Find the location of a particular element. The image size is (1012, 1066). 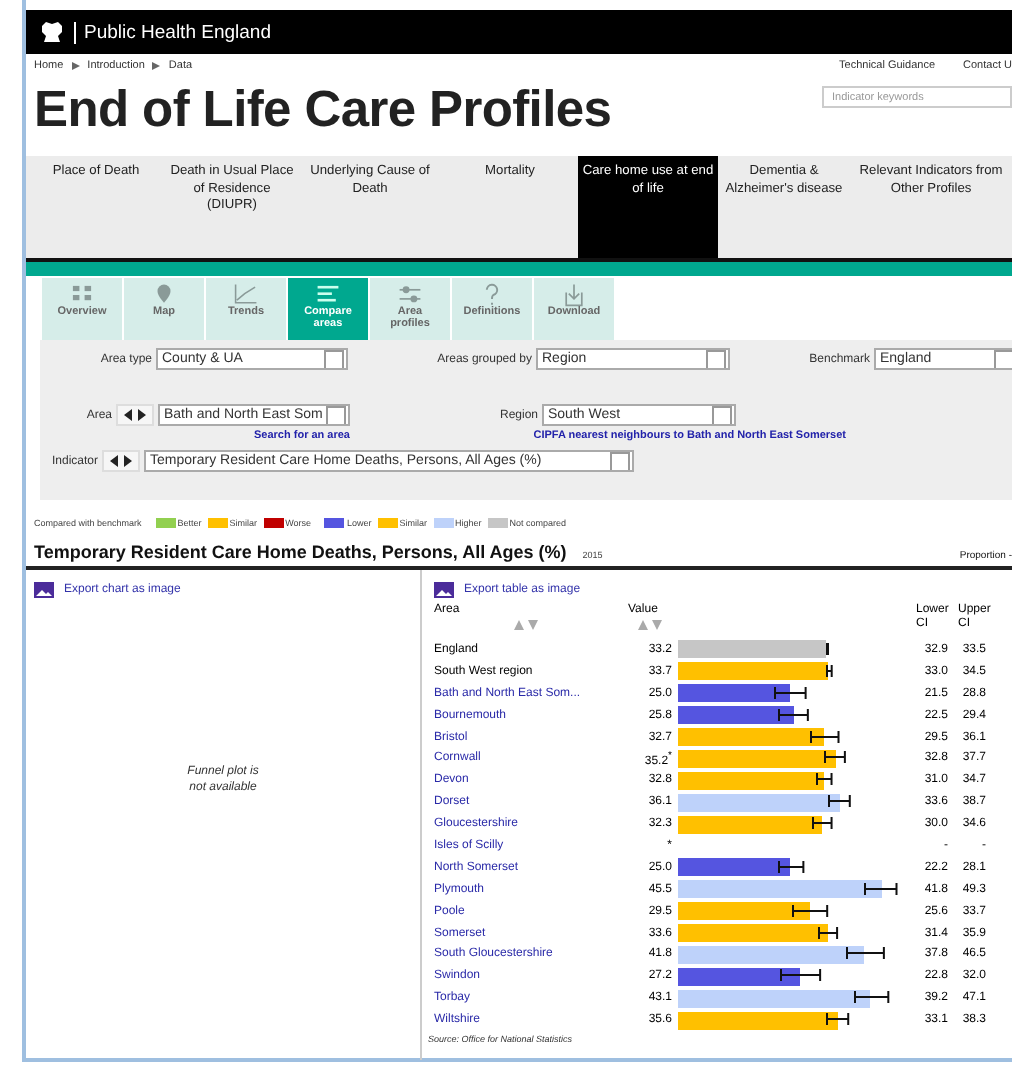

crest-logo-icon is located at coordinates (52, 32).